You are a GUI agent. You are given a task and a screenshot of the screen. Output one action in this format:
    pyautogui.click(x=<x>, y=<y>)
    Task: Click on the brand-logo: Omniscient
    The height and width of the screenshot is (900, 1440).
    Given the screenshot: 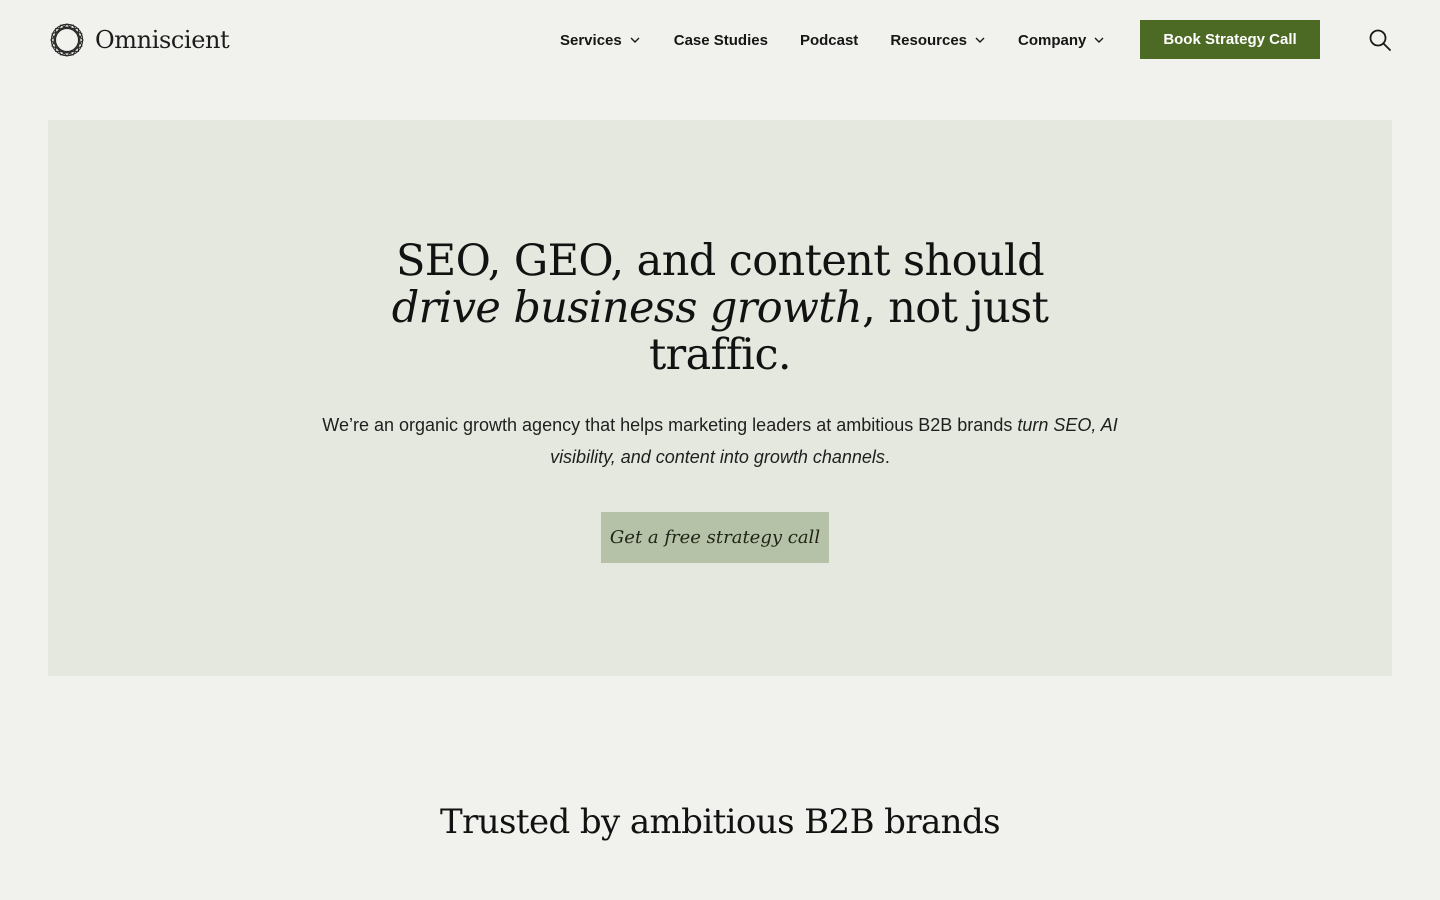 What is the action you would take?
    pyautogui.click(x=139, y=40)
    